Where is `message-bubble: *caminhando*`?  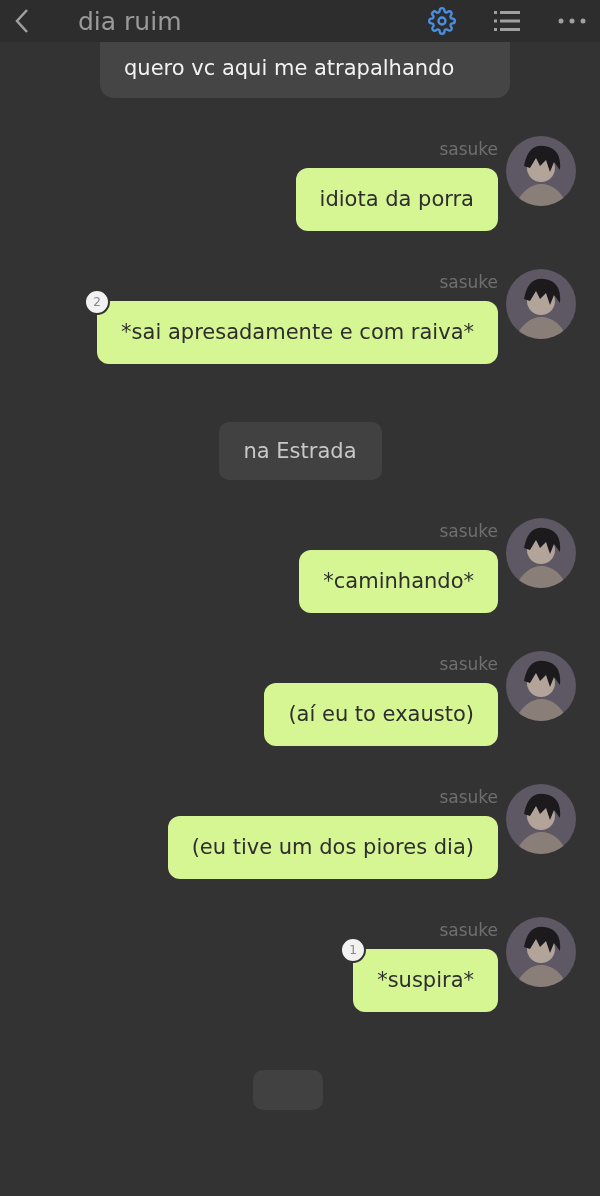
message-bubble: *caminhando* is located at coordinates (398, 581).